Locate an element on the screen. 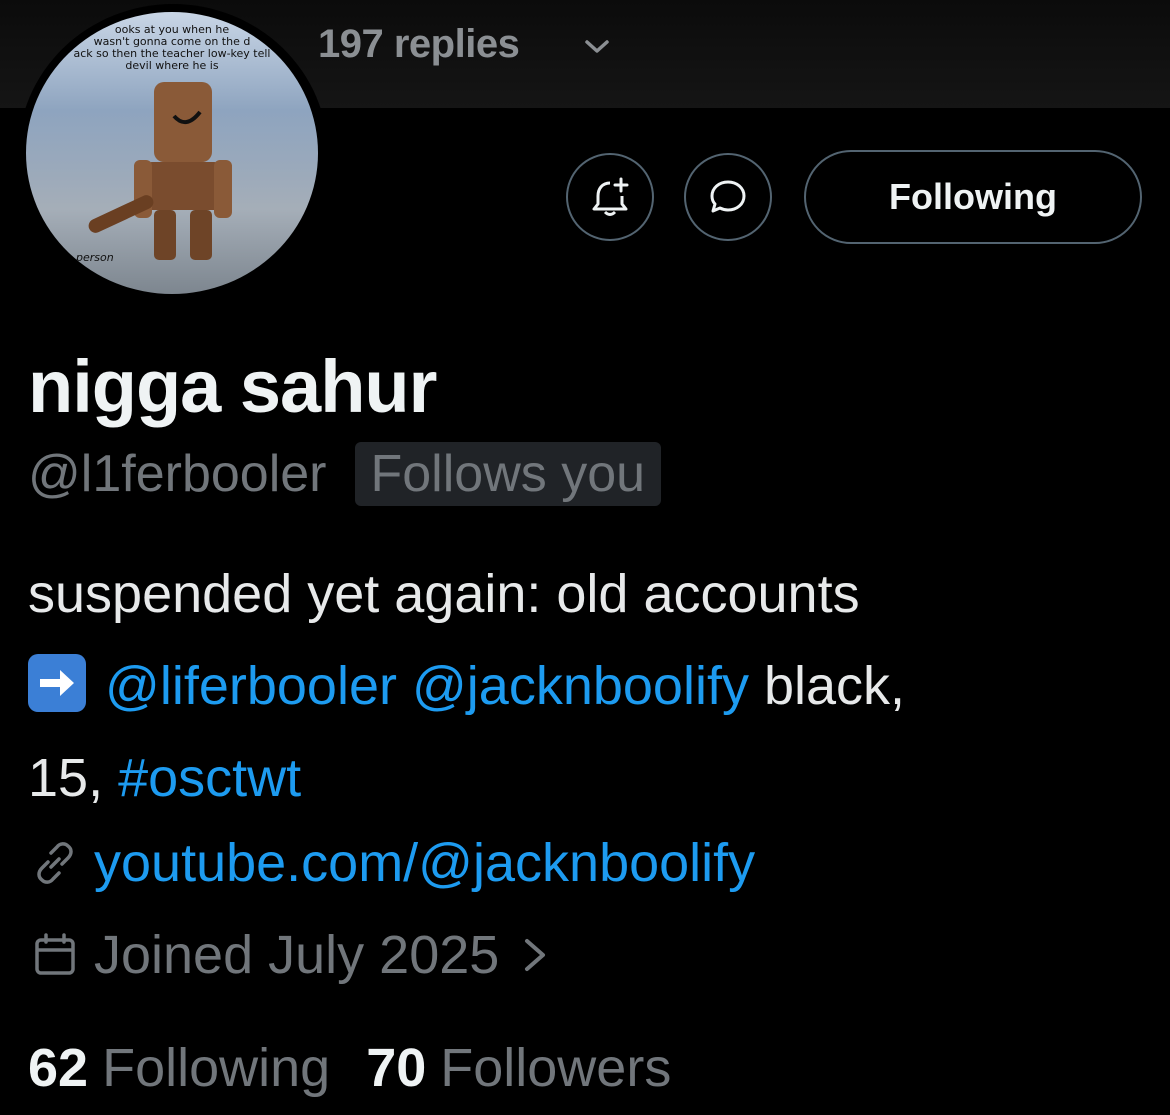 The width and height of the screenshot is (1170, 1115). chevron-right-icon is located at coordinates (535, 955).